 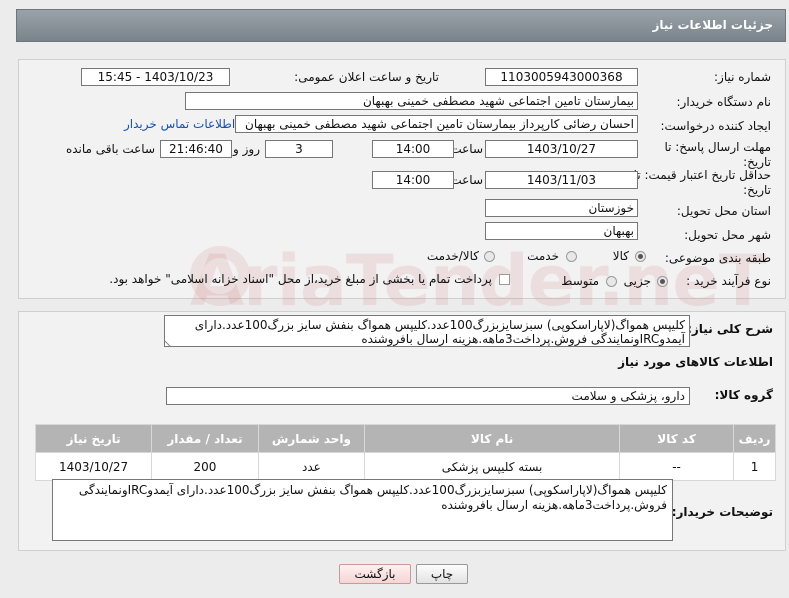 I want to click on print-button: چاپ, so click(x=442, y=574).